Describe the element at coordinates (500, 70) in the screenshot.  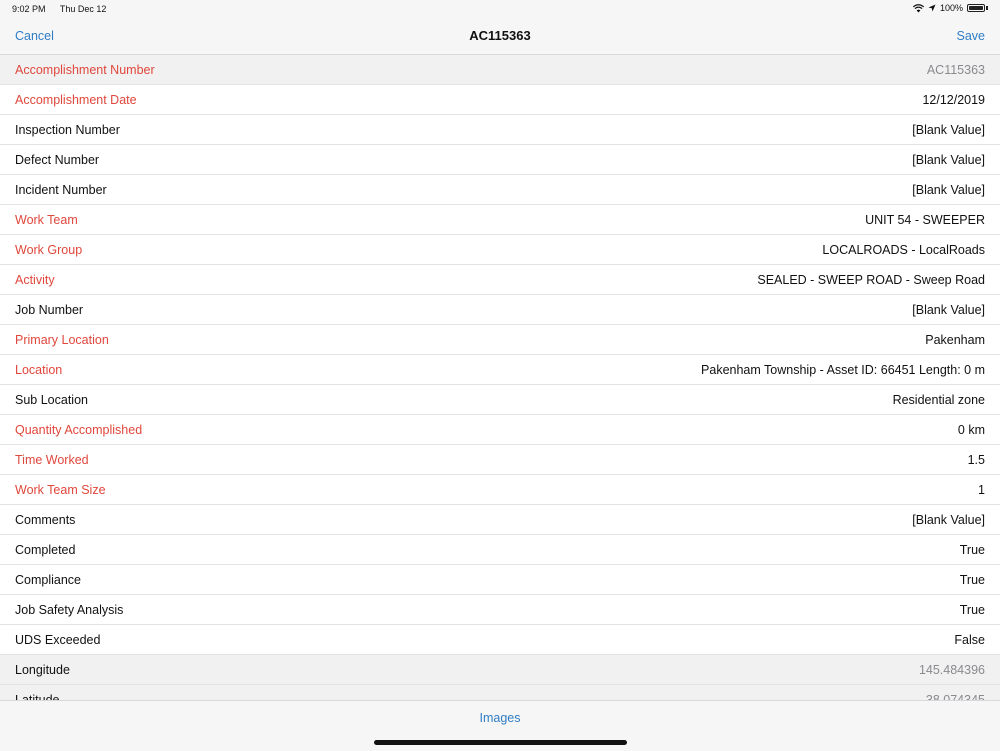
I see `field-row: Accomplishment Number AC115363` at that location.